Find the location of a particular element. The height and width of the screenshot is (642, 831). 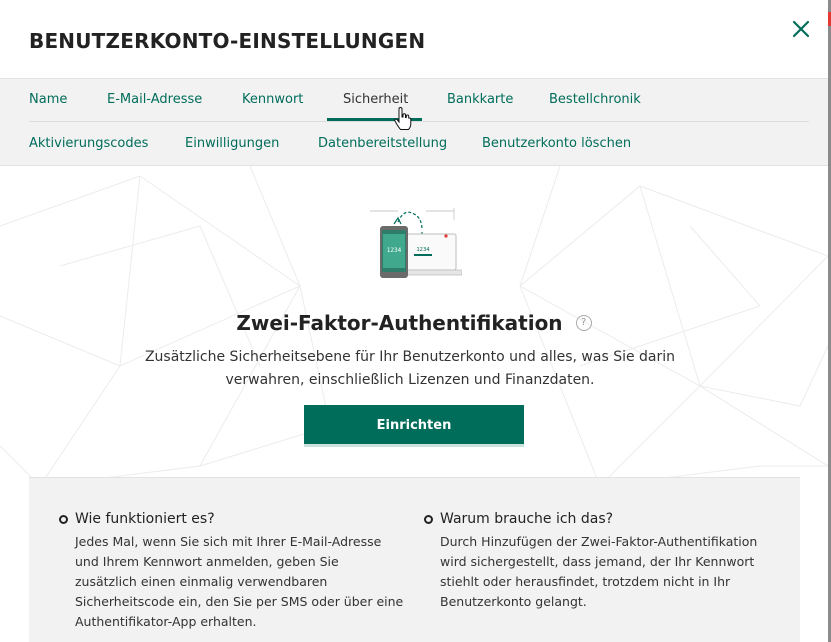

two-factor-illustration-icon: 1234 1234 is located at coordinates (416, 246).